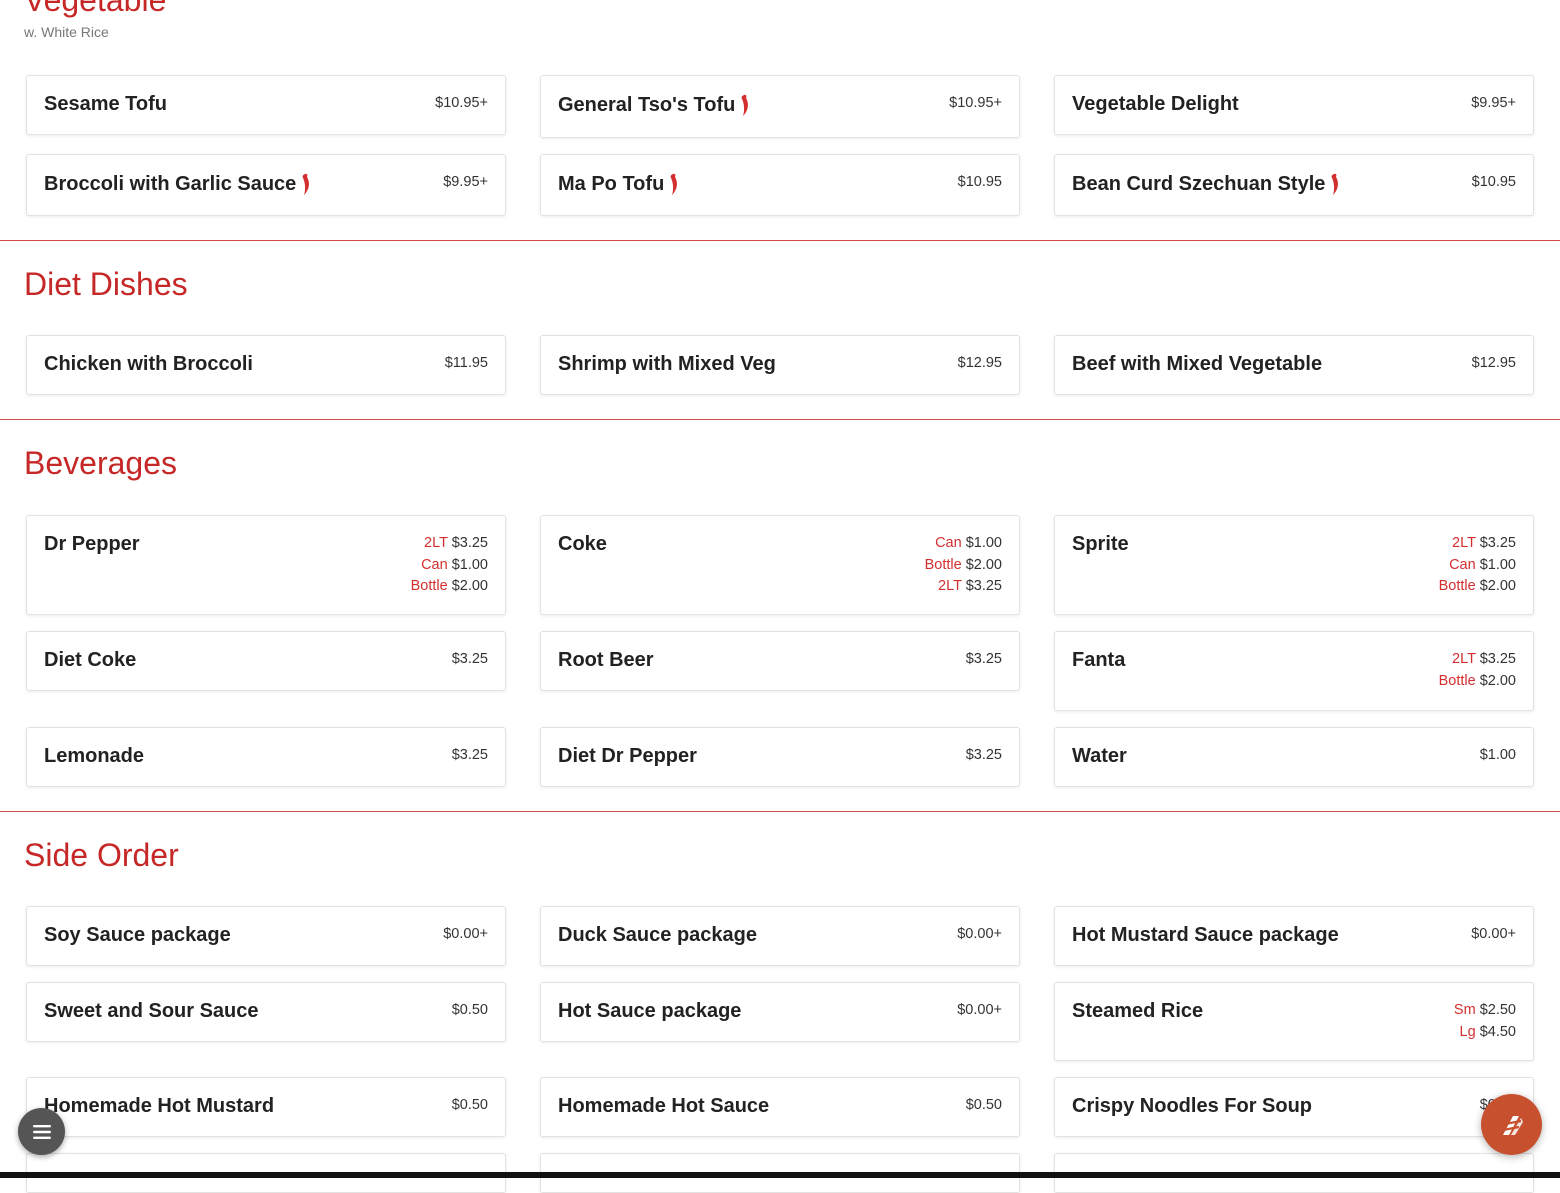 Image resolution: width=1560 pixels, height=1193 pixels. What do you see at coordinates (650, 1011) in the screenshot?
I see `item-name: Hot Sauce package` at bounding box center [650, 1011].